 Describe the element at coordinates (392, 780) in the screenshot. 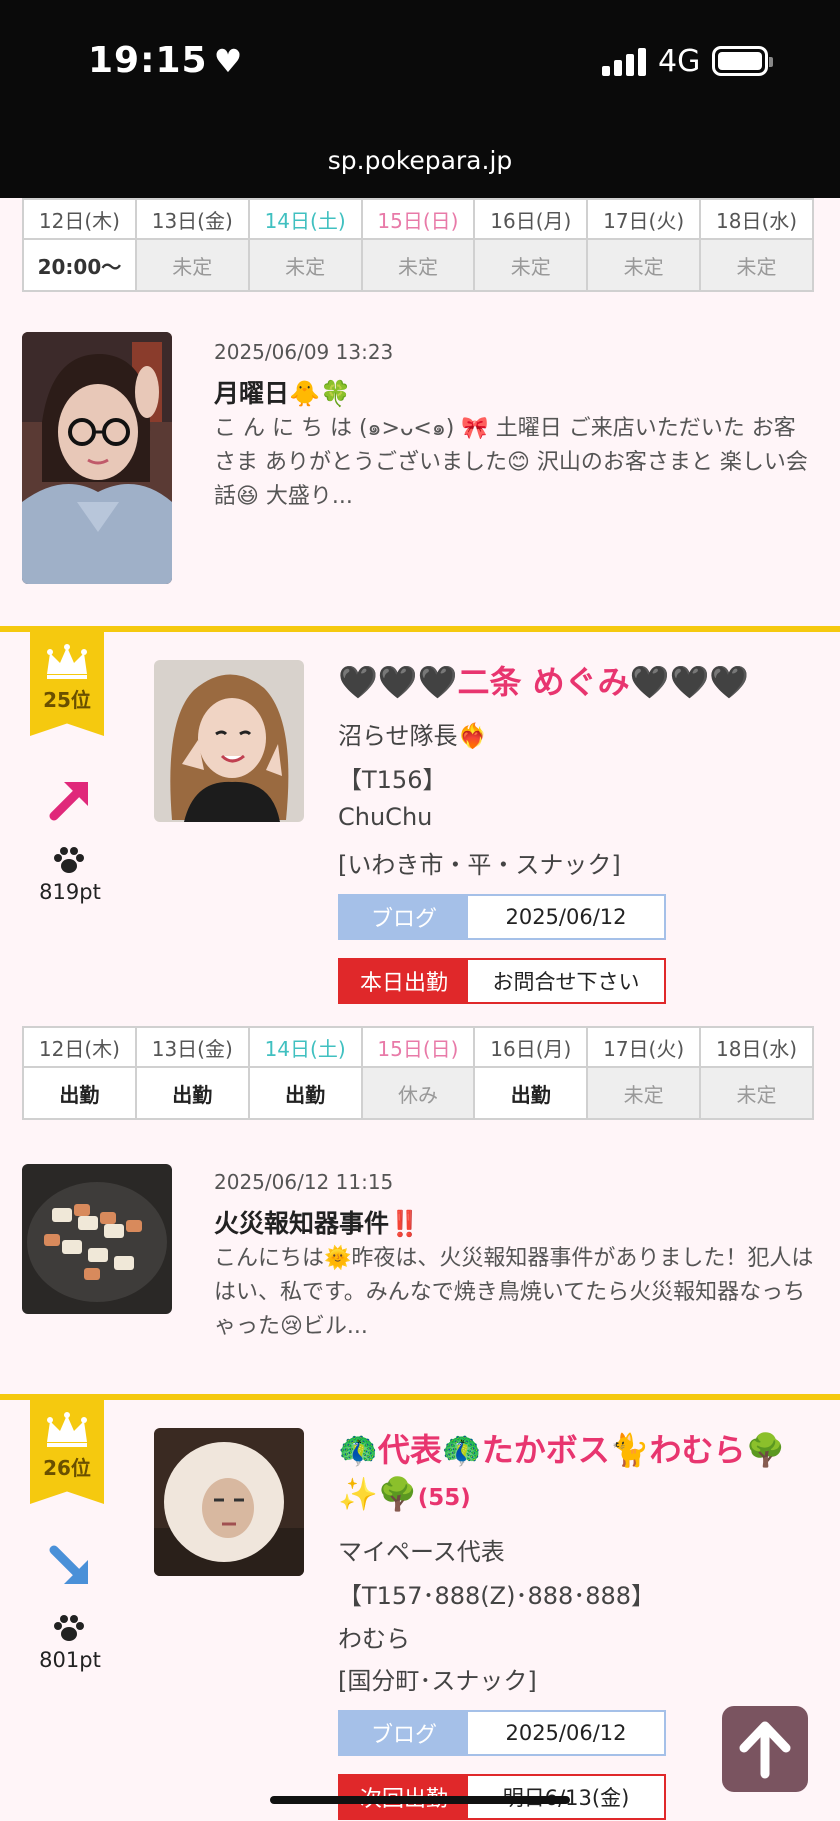

I see `cast-spec: 【T156】` at that location.